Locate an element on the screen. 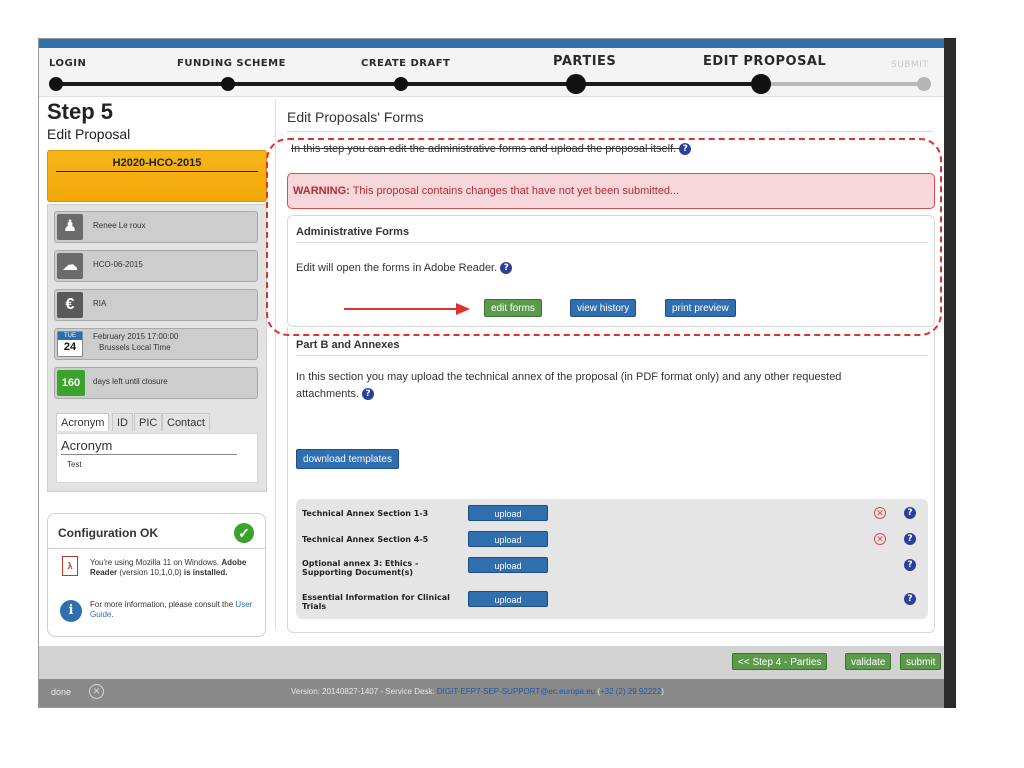 This screenshot has height=768, width=1024. page-title: Edit Proposals' Forms is located at coordinates (610, 120).